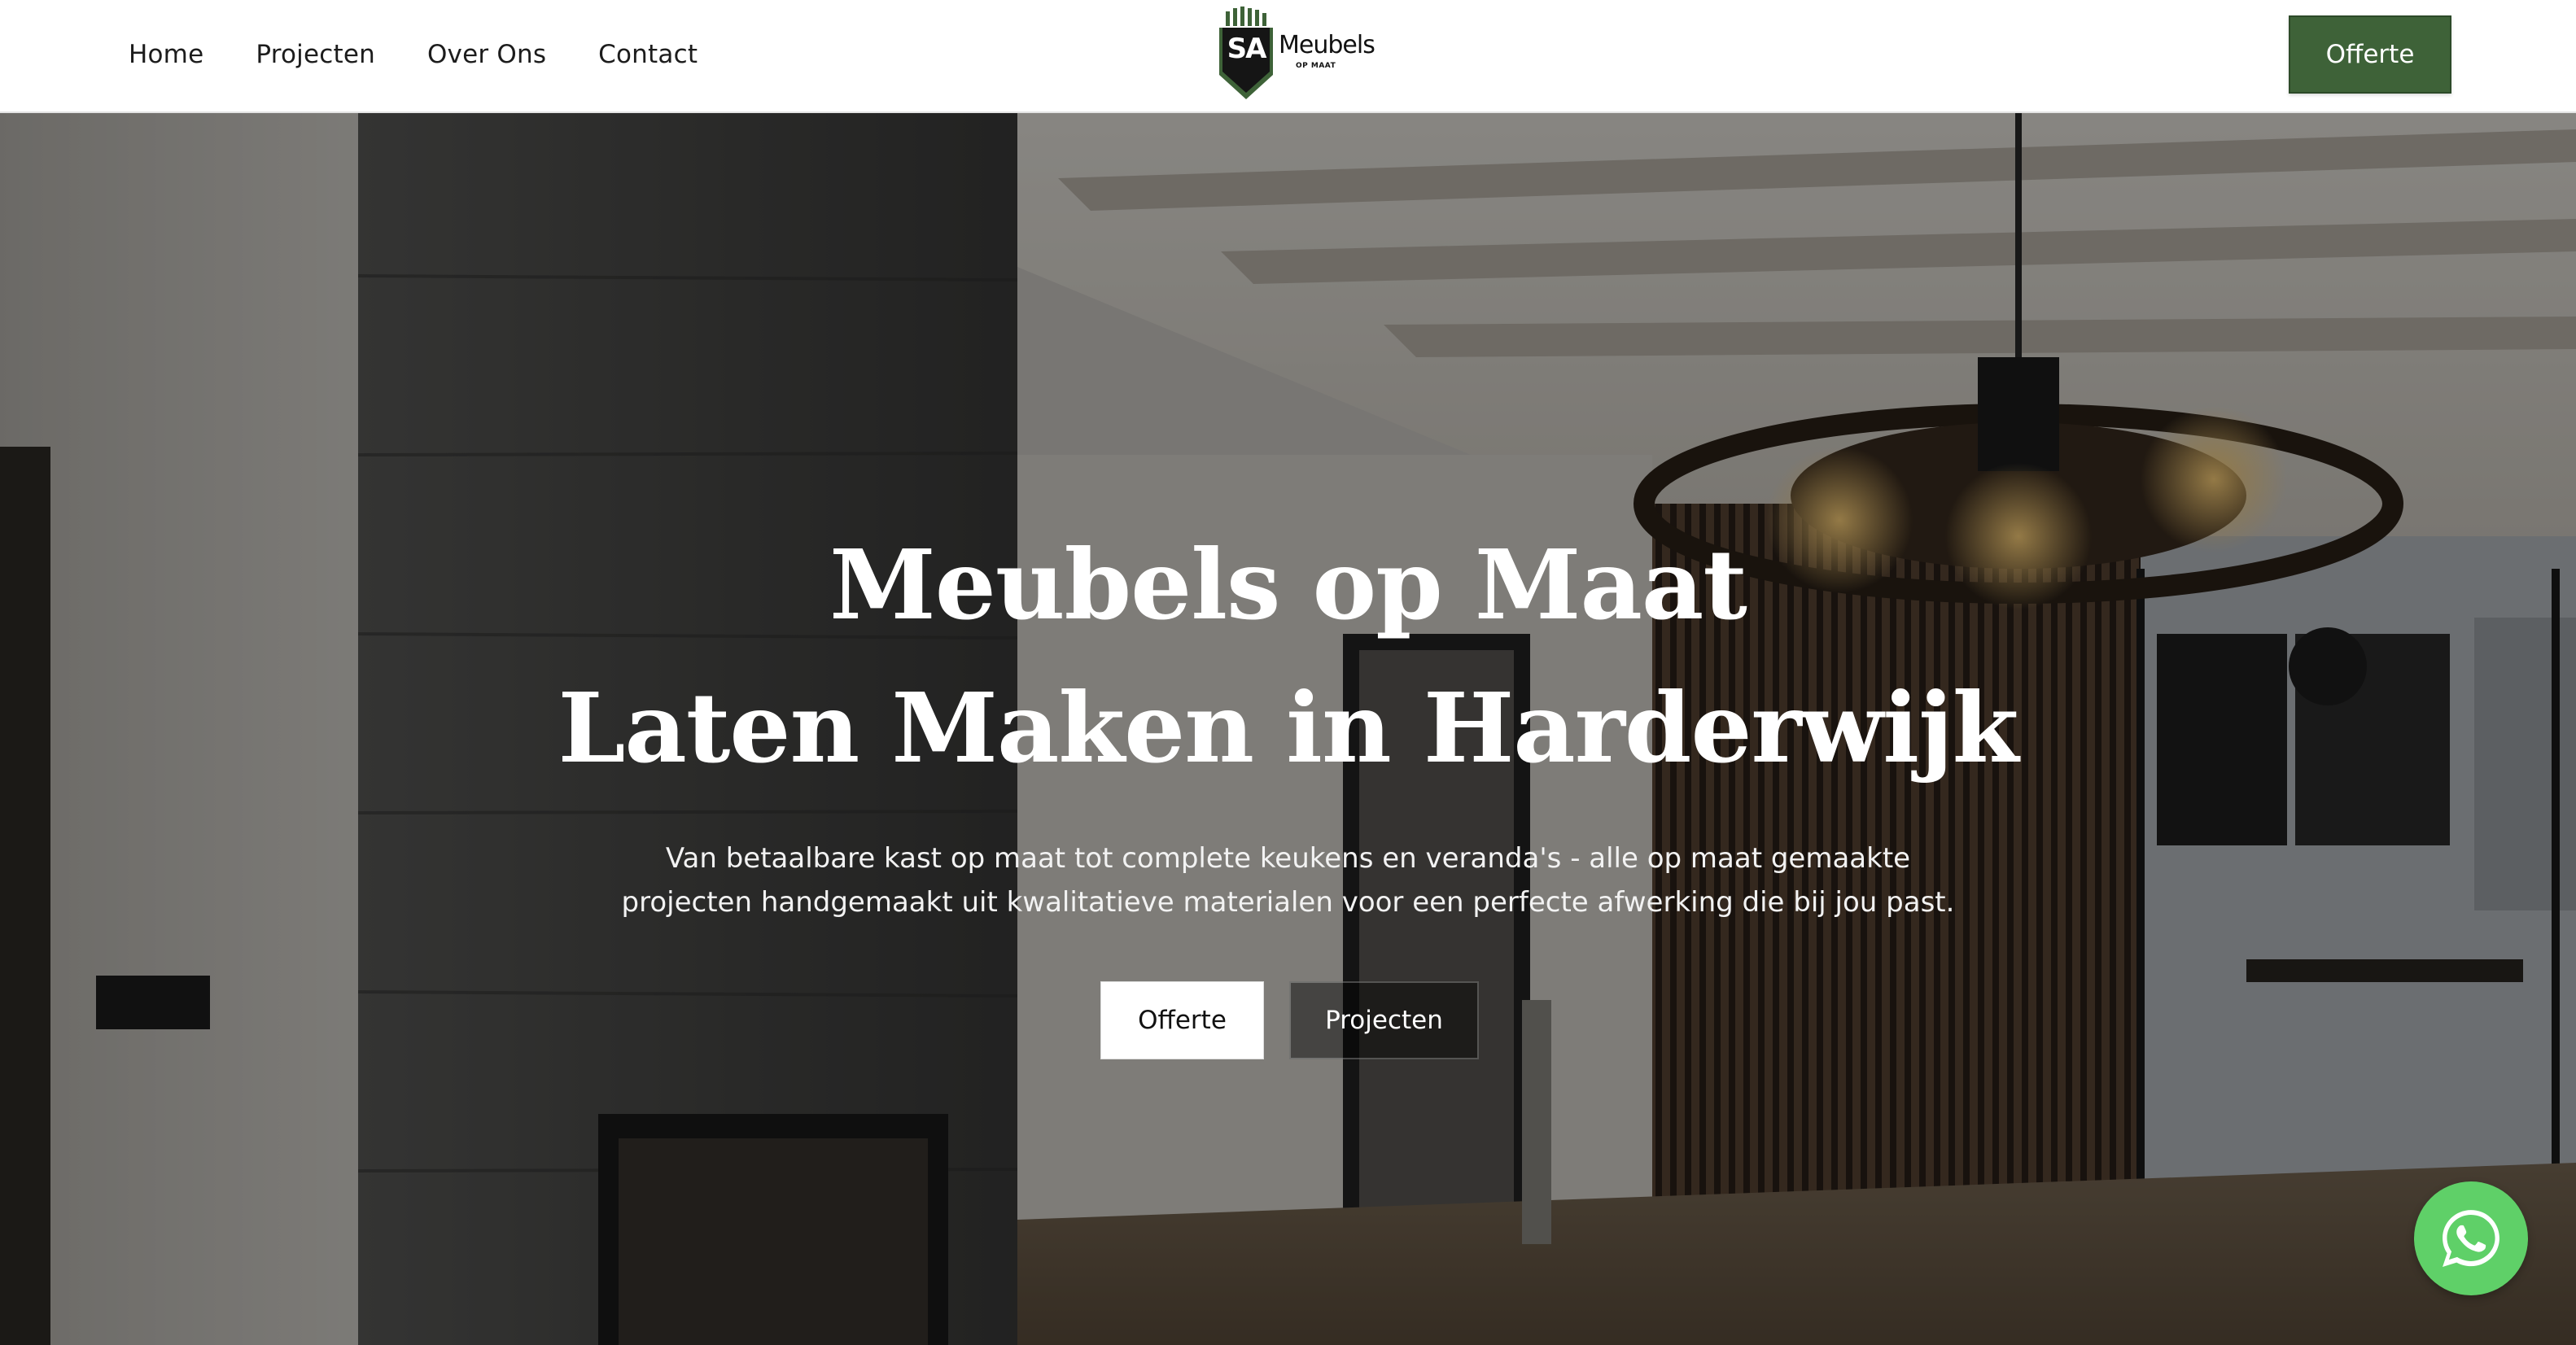 This screenshot has height=1345, width=2576. What do you see at coordinates (1327, 45) in the screenshot?
I see `logo-word: Meubels` at bounding box center [1327, 45].